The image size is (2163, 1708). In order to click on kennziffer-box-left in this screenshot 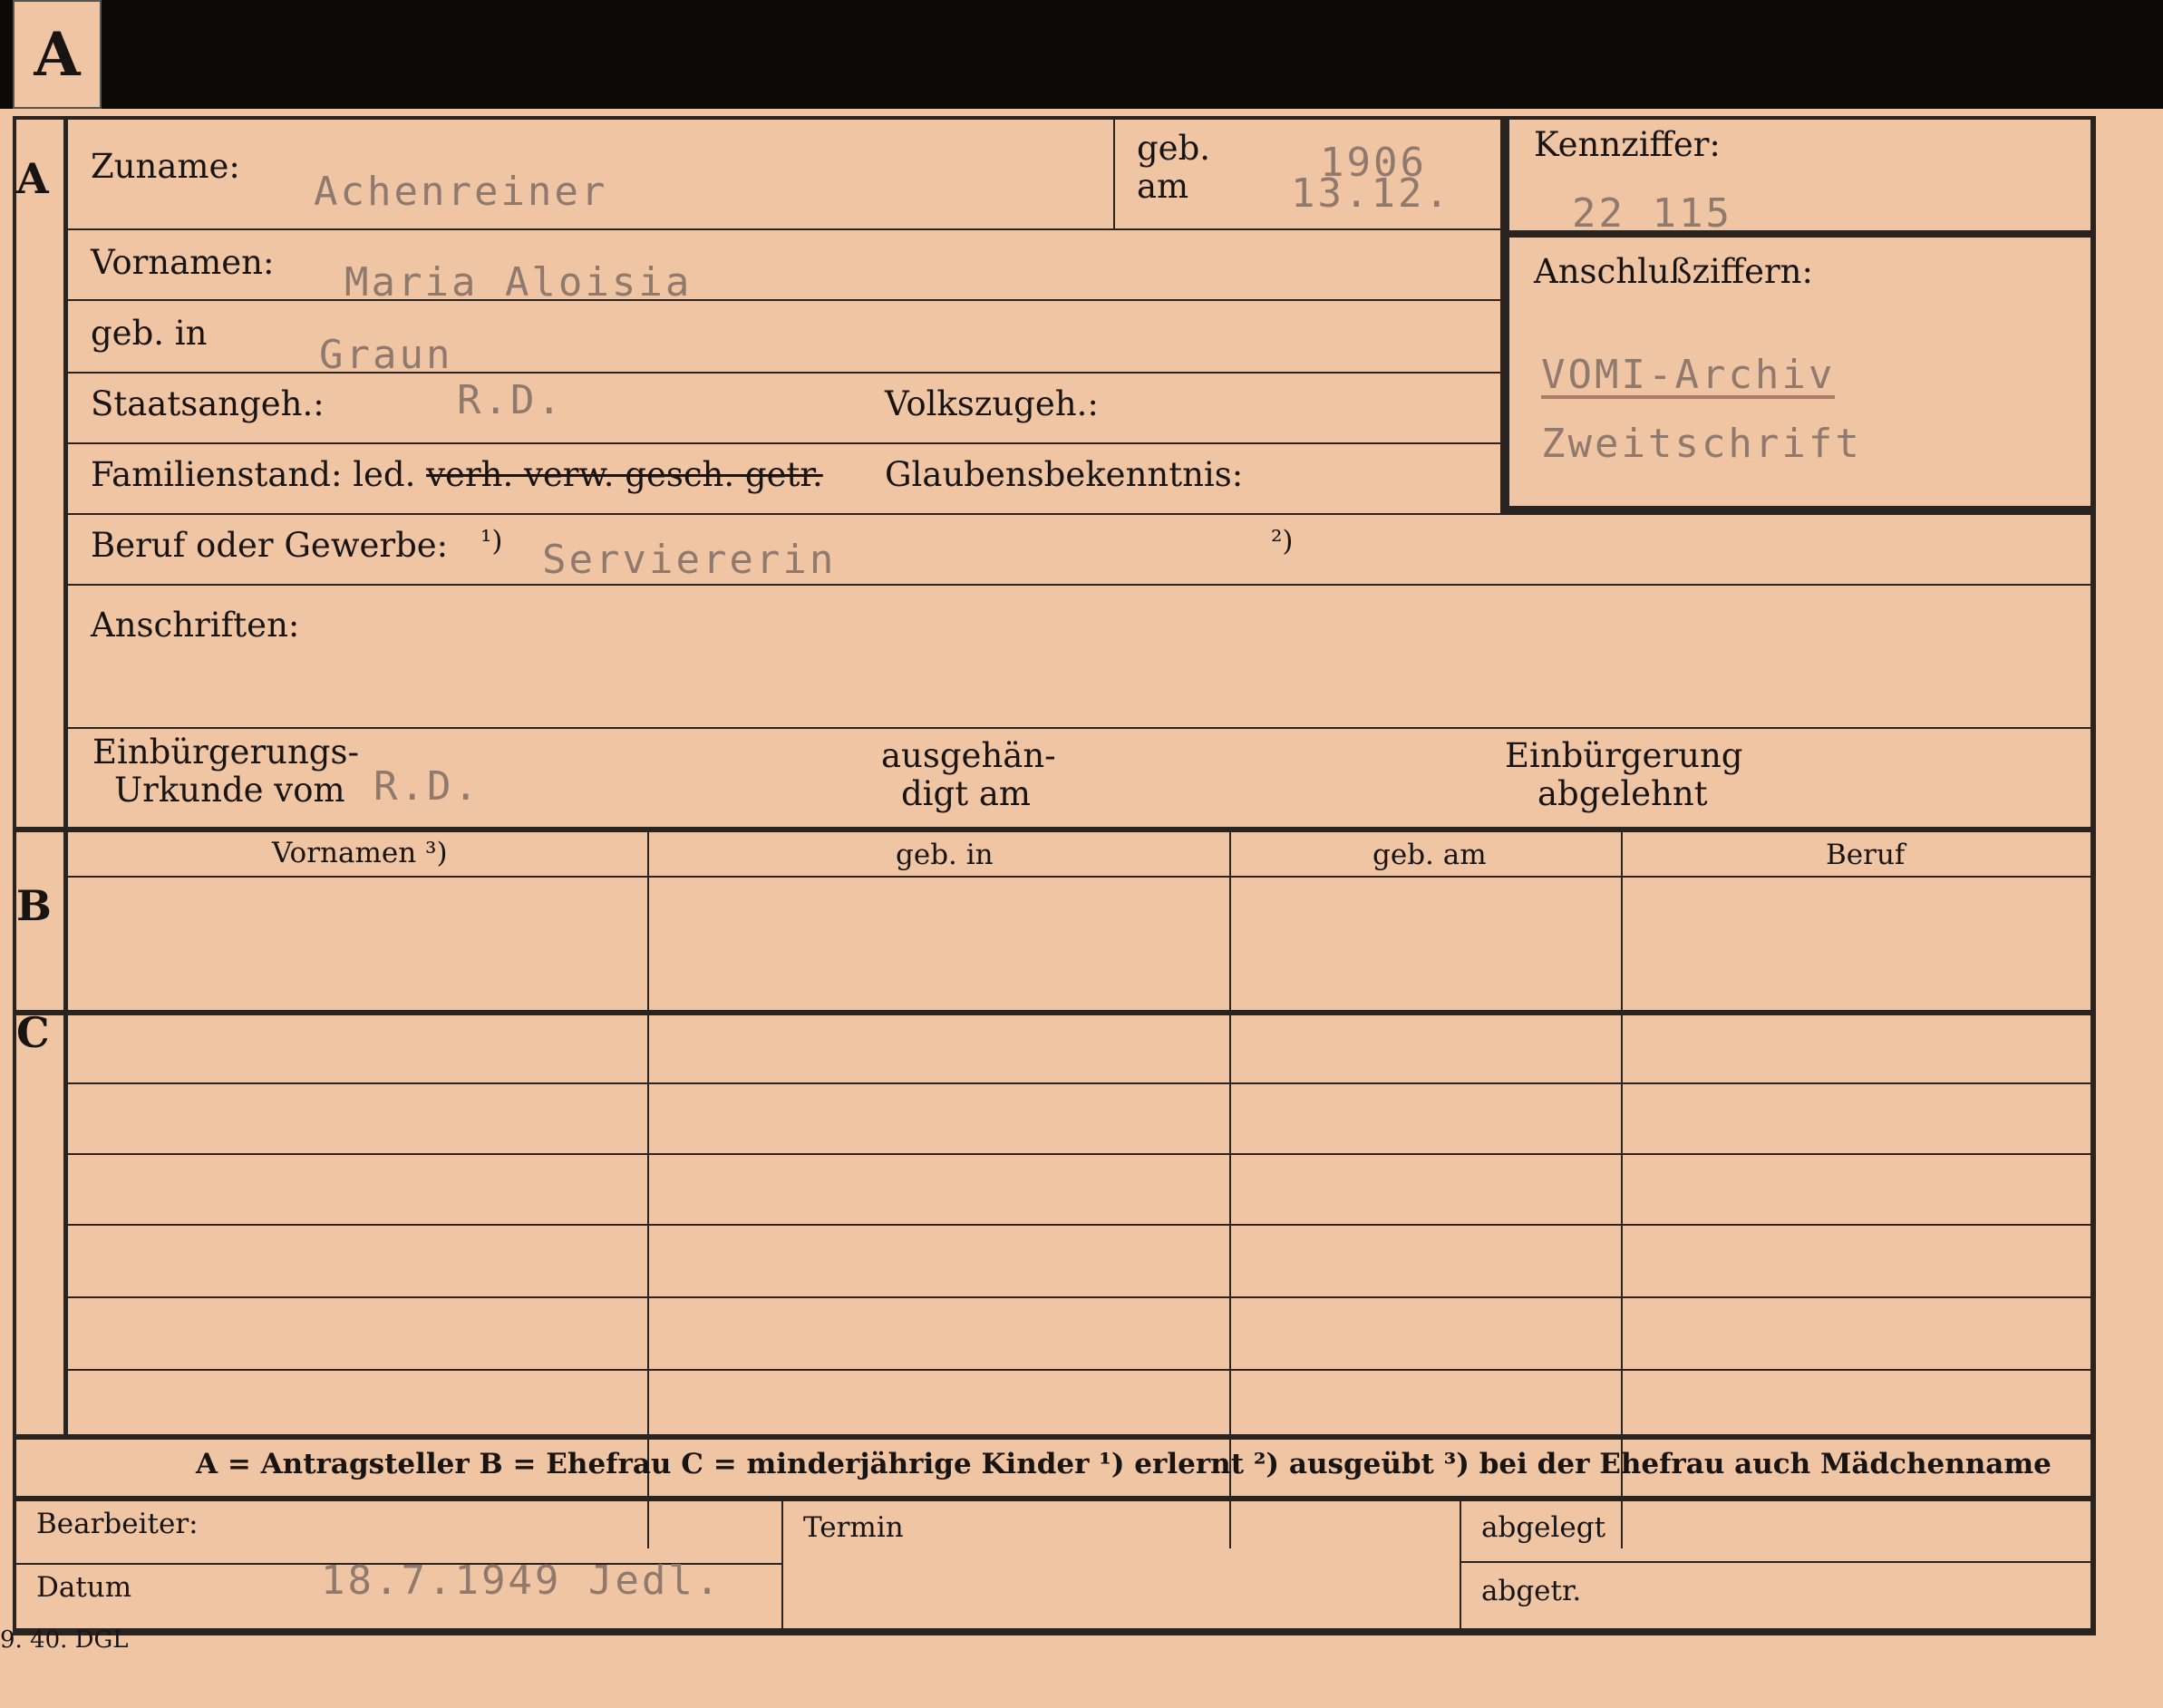, I will do `click(1504, 315)`.